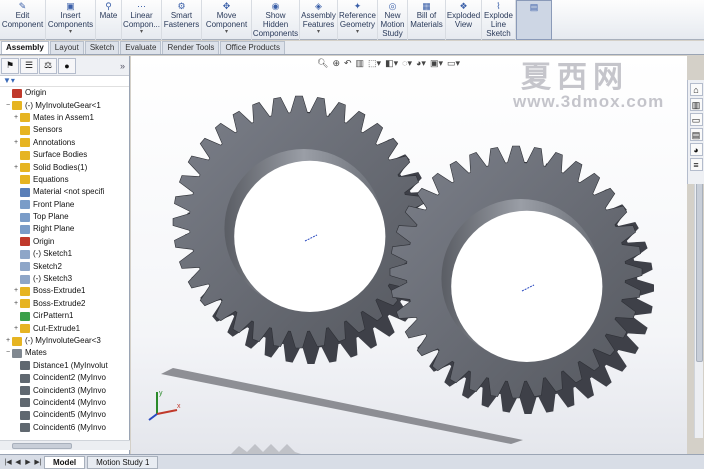  What do you see at coordinates (426, 6) in the screenshot?
I see `bill-of-materials-icon: ▦` at bounding box center [426, 6].